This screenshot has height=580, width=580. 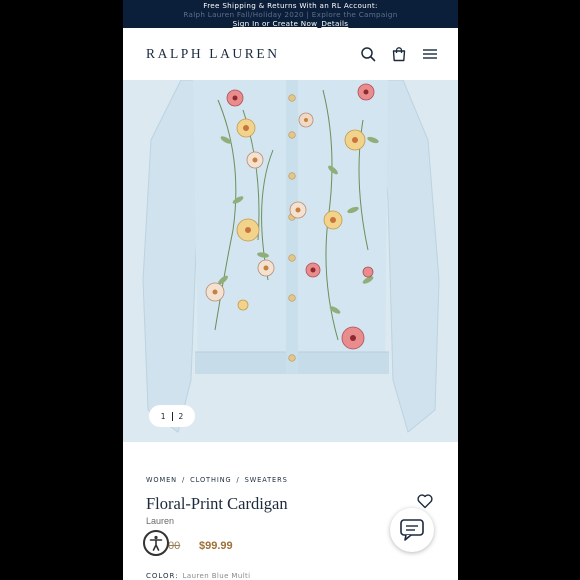 I want to click on color-selector: COLOR: Lauren Blue Multi, so click(x=198, y=576).